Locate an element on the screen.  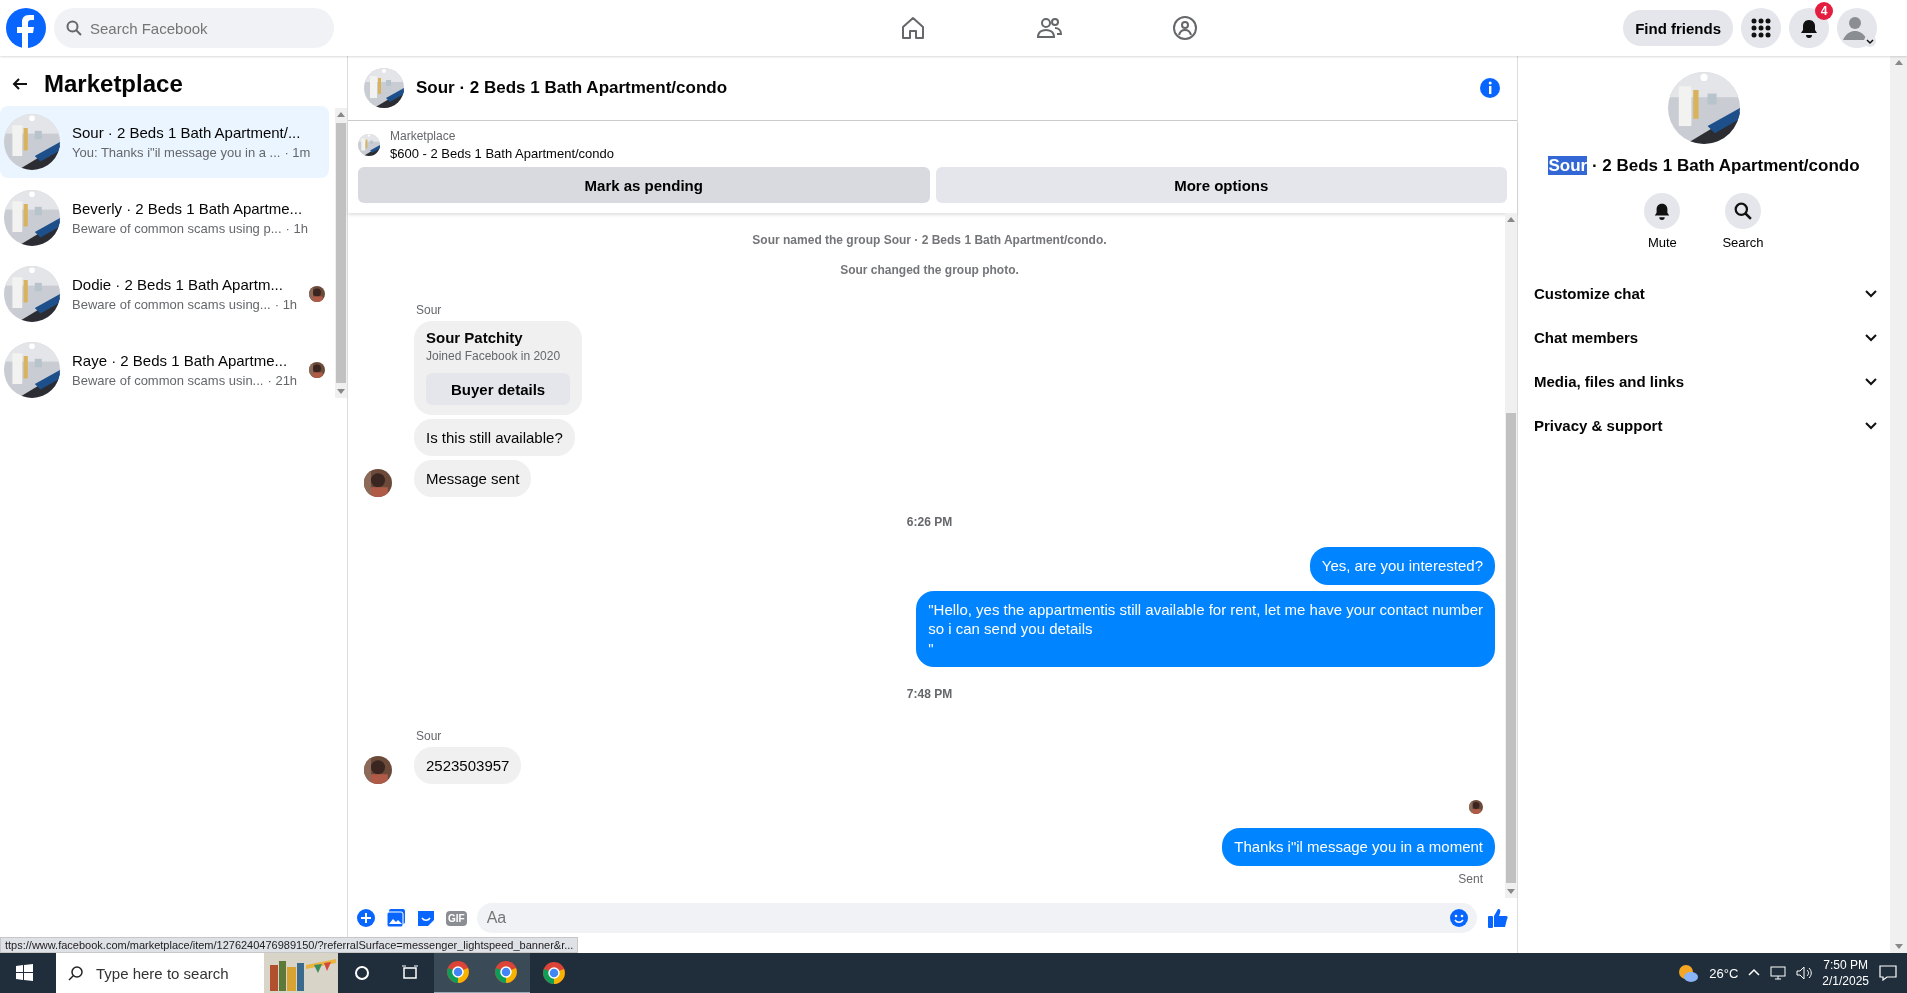
image-icon is located at coordinates (396, 918).